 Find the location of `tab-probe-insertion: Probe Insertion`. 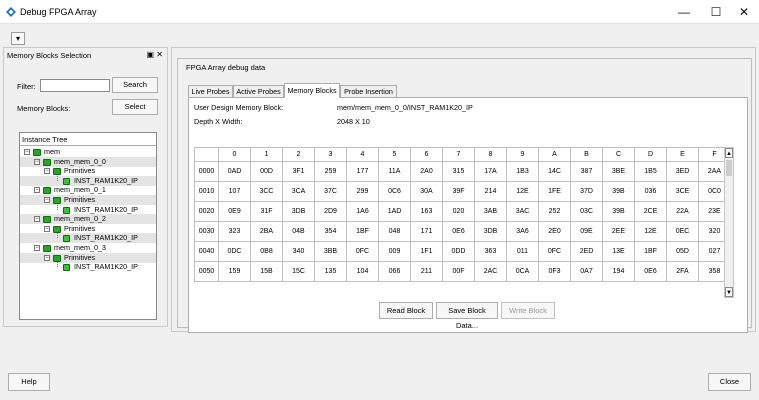

tab-probe-insertion: Probe Insertion is located at coordinates (368, 91).